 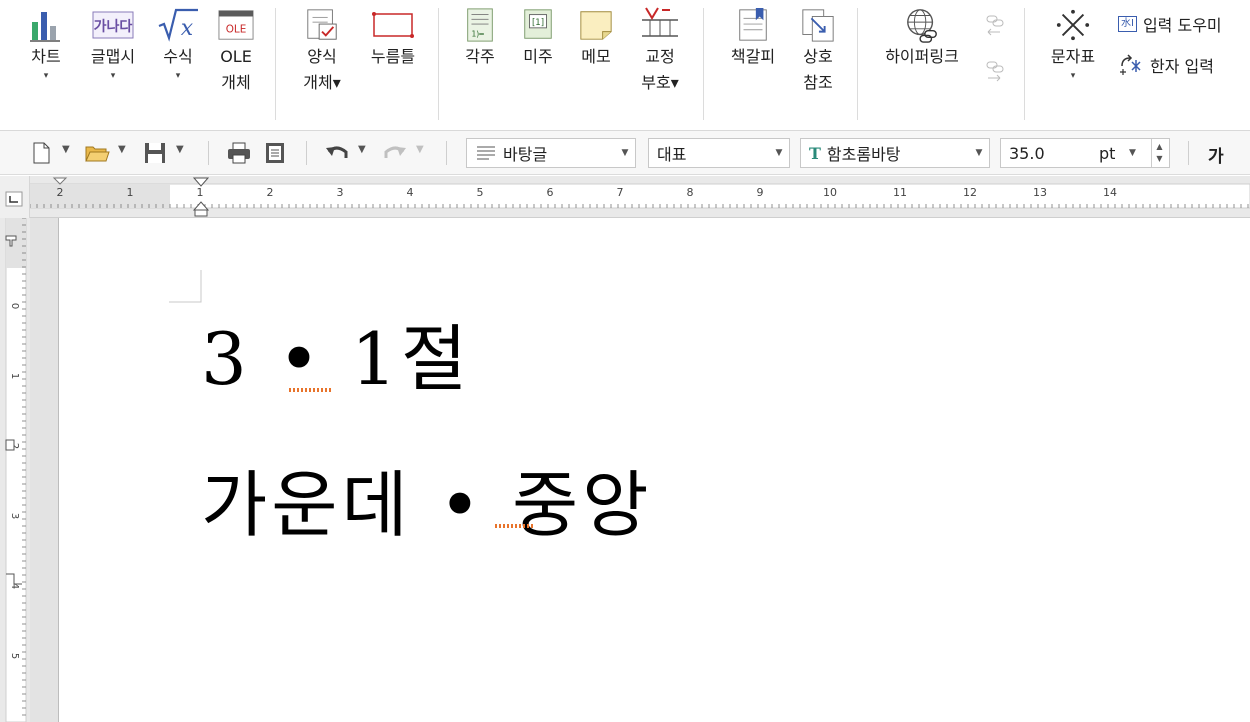 I want to click on form-object-label: 양식 개체▾, so click(x=322, y=69).